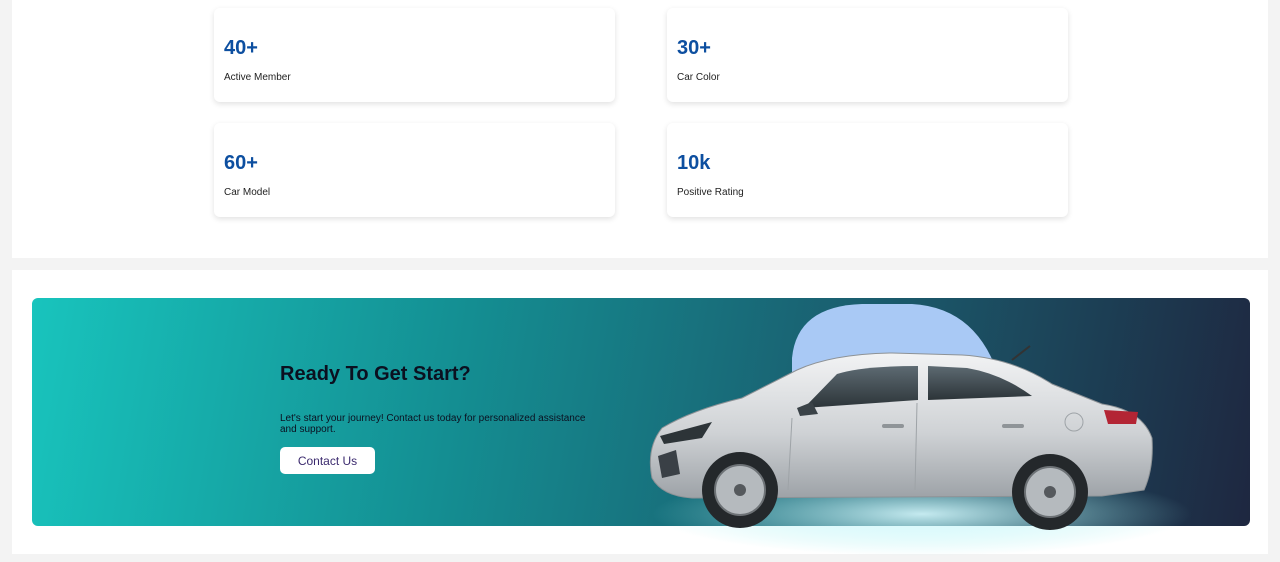  What do you see at coordinates (698, 77) in the screenshot?
I see `stat-label: Car Color` at bounding box center [698, 77].